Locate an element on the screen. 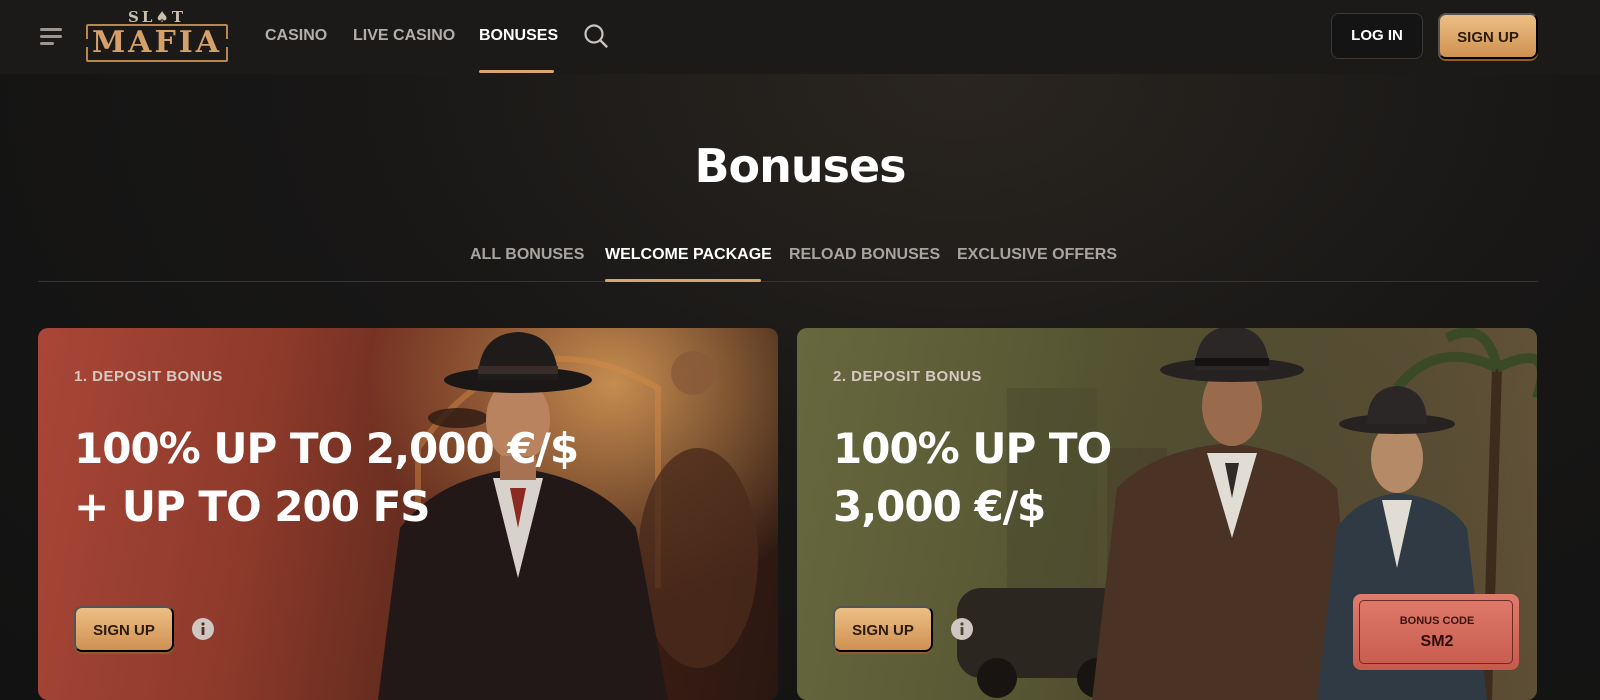 The width and height of the screenshot is (1600, 700). hamburger-menu-icon is located at coordinates (52, 36).